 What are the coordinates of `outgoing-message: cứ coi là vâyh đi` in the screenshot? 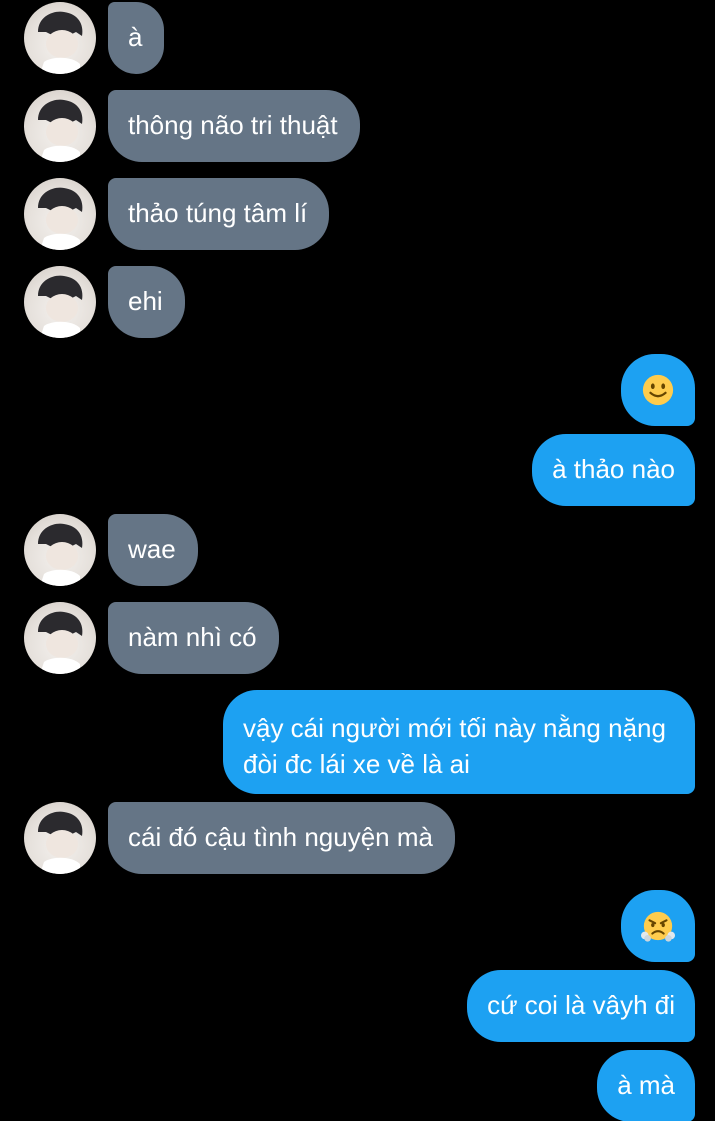 It's located at (581, 1006).